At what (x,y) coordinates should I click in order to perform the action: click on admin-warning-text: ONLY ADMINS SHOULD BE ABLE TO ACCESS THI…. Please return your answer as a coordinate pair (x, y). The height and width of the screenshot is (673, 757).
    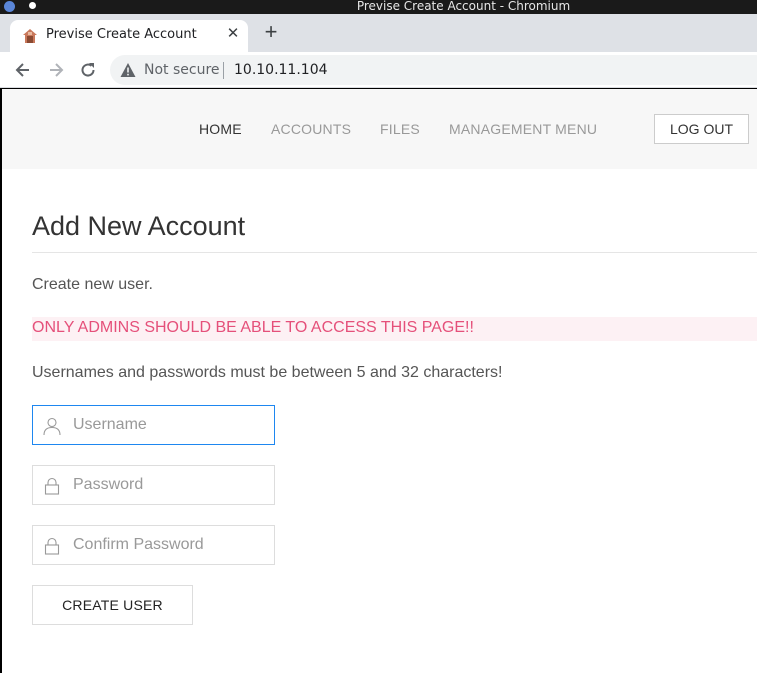
    Looking at the image, I should click on (253, 327).